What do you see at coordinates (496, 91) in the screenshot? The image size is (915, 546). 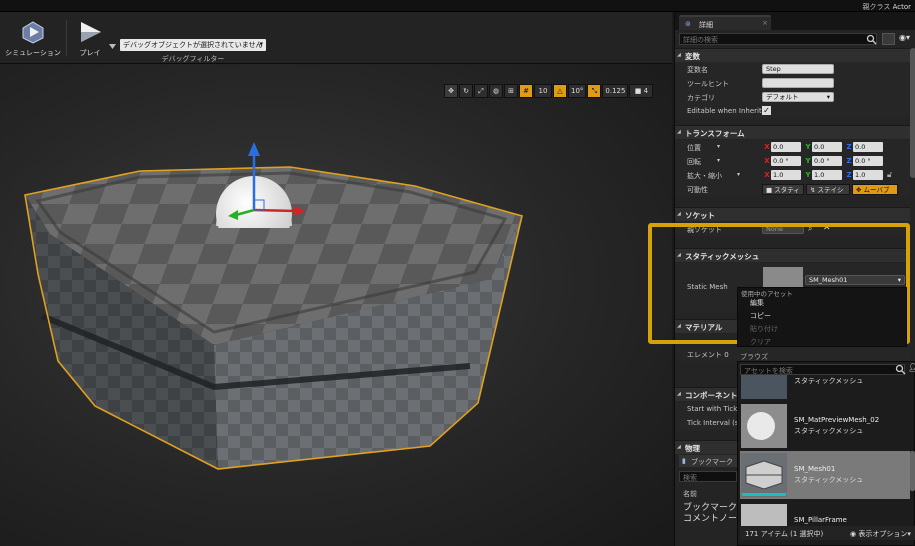 I see `world-space-icon: ◍` at bounding box center [496, 91].